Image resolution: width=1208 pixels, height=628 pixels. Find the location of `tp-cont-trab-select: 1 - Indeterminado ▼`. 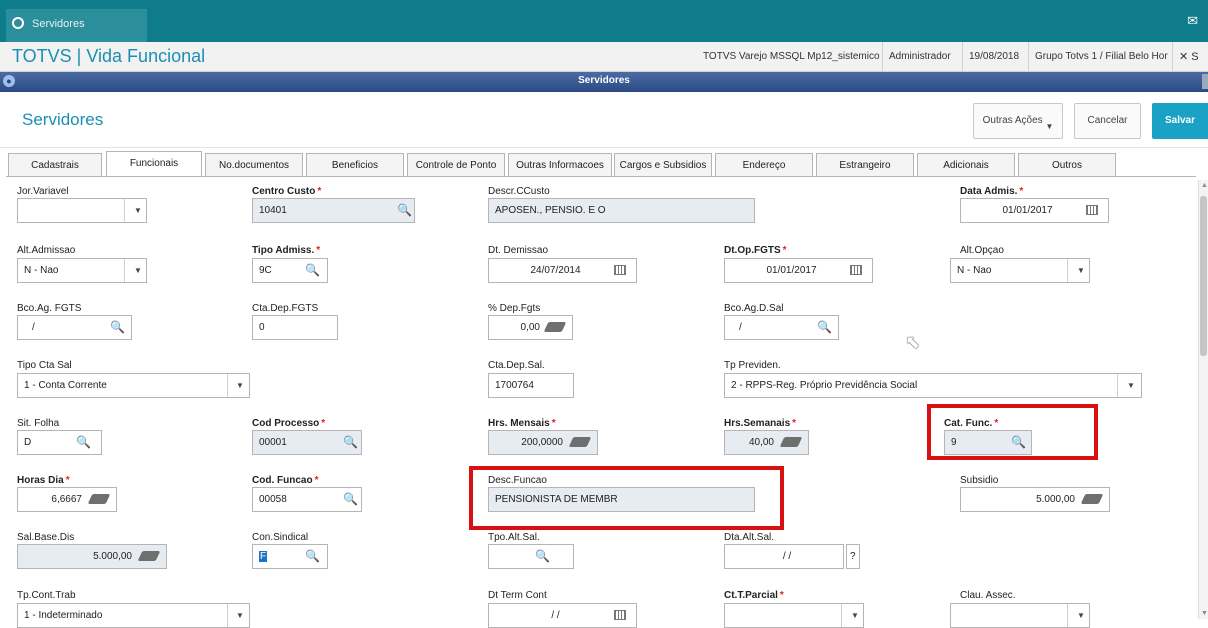

tp-cont-trab-select: 1 - Indeterminado ▼ is located at coordinates (133, 615).